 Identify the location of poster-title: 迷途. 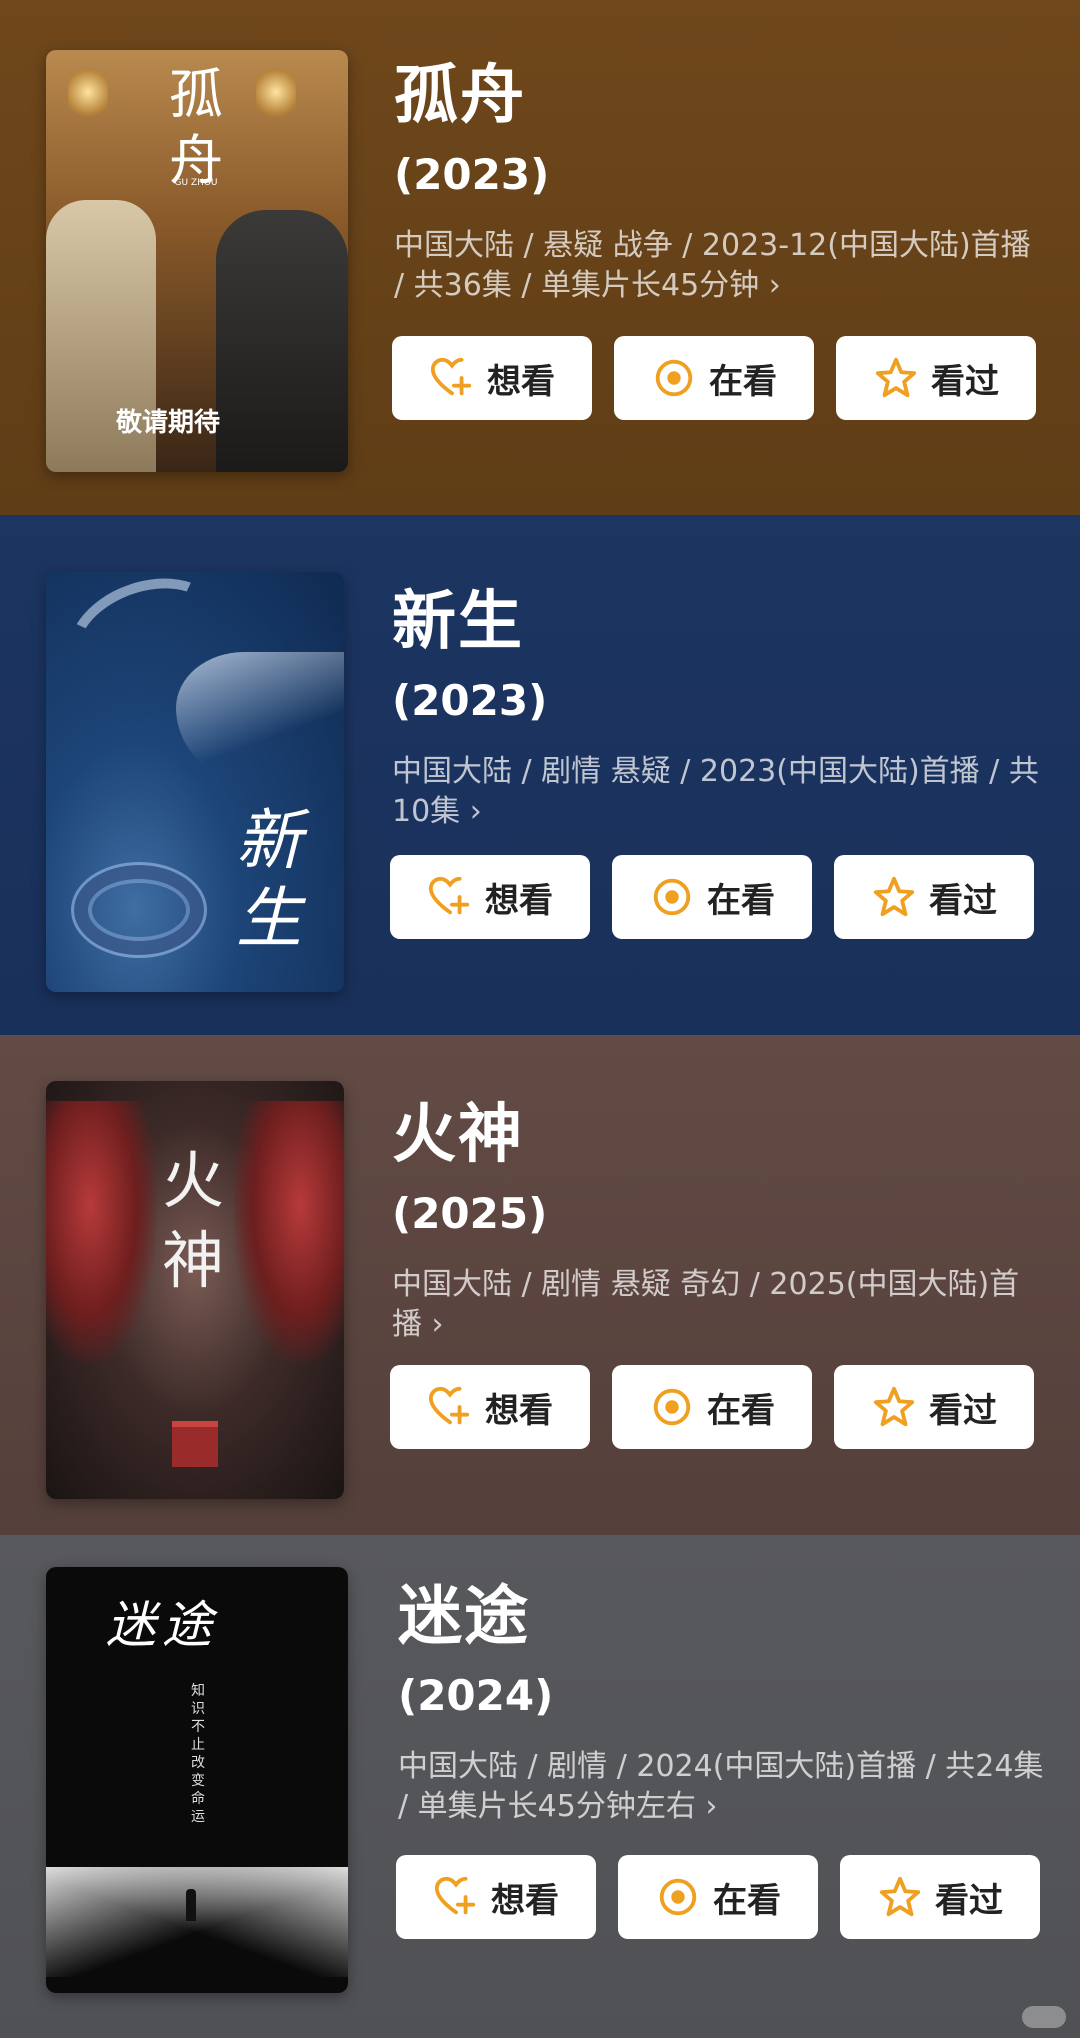
(162, 1625).